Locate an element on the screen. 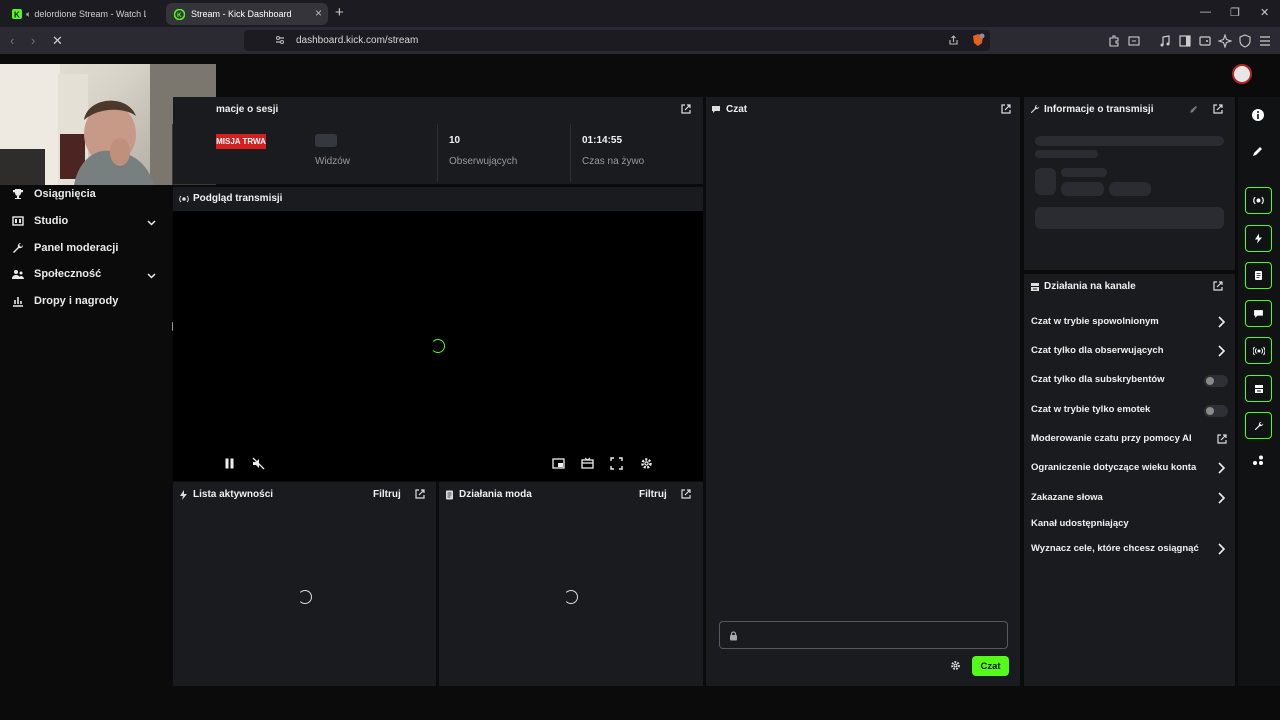 The height and width of the screenshot is (720, 1280). subscribers-only-toggle is located at coordinates (1216, 381).